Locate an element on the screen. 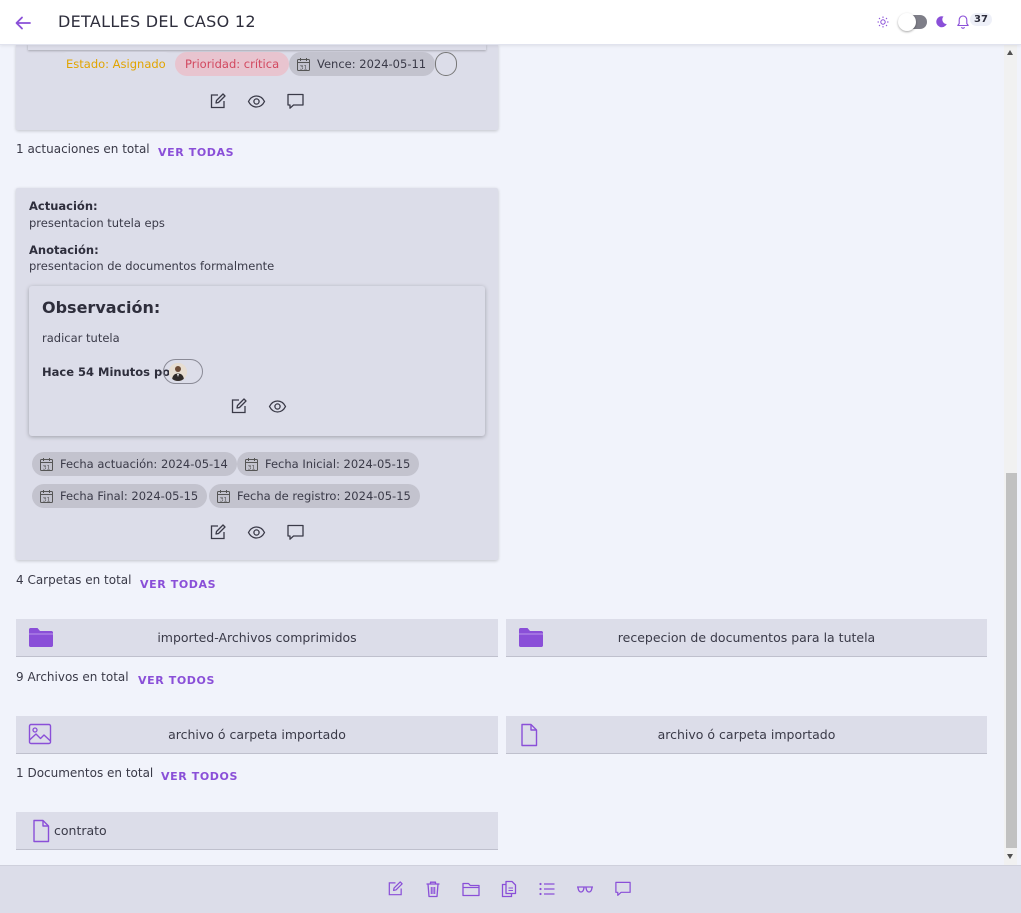  ver-todas-carpetas-button: VER TODAS is located at coordinates (178, 584).